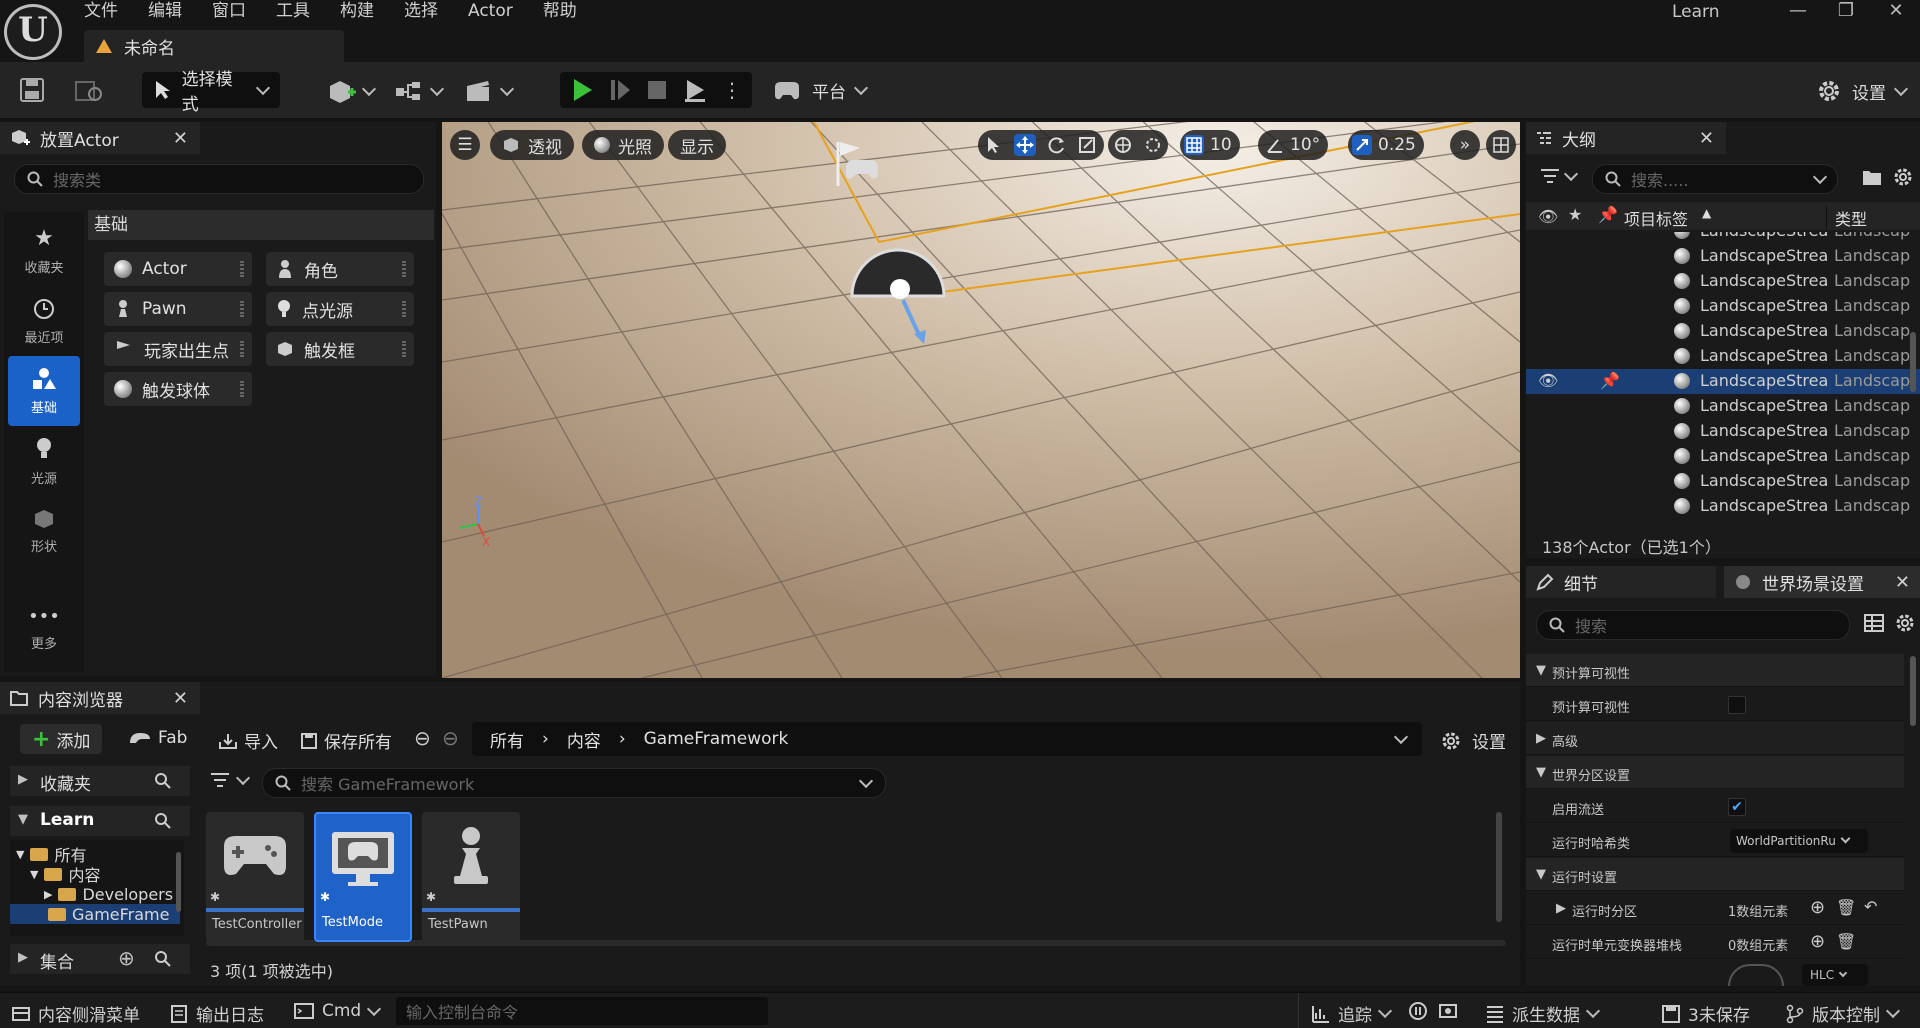 The width and height of the screenshot is (1920, 1028). I want to click on lighting-button: 光照, so click(623, 145).